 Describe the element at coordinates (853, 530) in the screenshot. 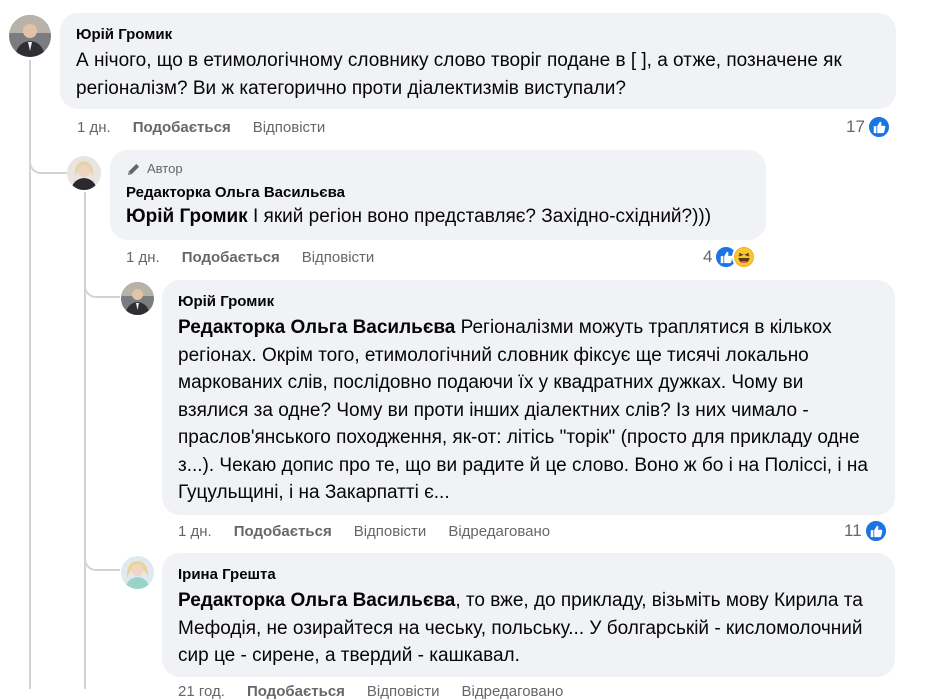

I see `reaction-count: 11` at that location.